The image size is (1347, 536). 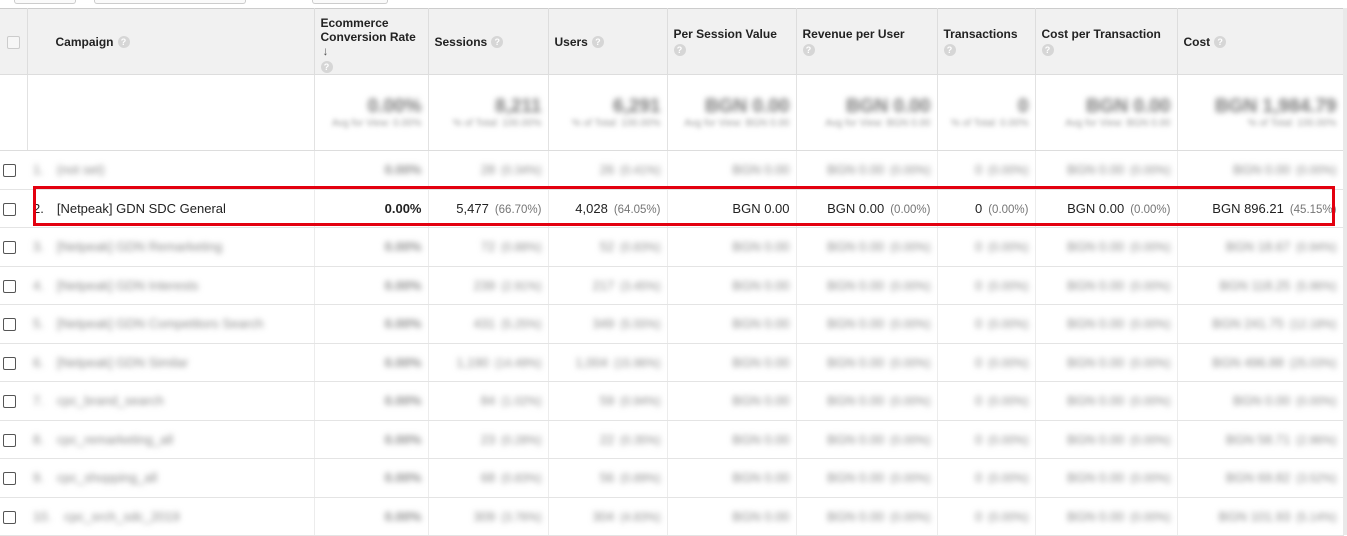 What do you see at coordinates (1106, 41) in the screenshot?
I see `col-header-cost-per-transaction: Cost per Transaction?` at bounding box center [1106, 41].